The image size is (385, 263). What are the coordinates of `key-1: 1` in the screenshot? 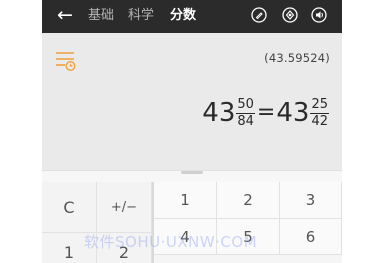 It's located at (185, 200).